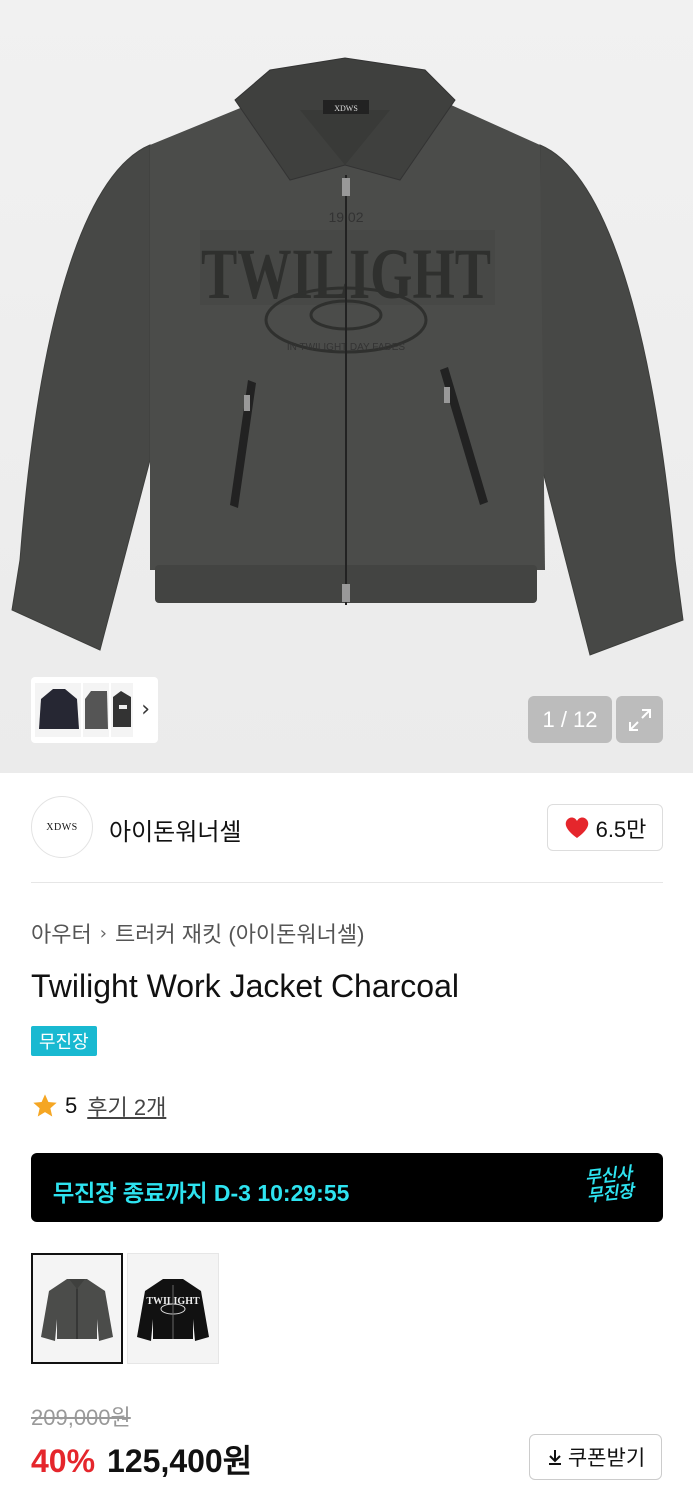 This screenshot has width=693, height=1500. Describe the element at coordinates (45, 1105) in the screenshot. I see `star-icon` at that location.